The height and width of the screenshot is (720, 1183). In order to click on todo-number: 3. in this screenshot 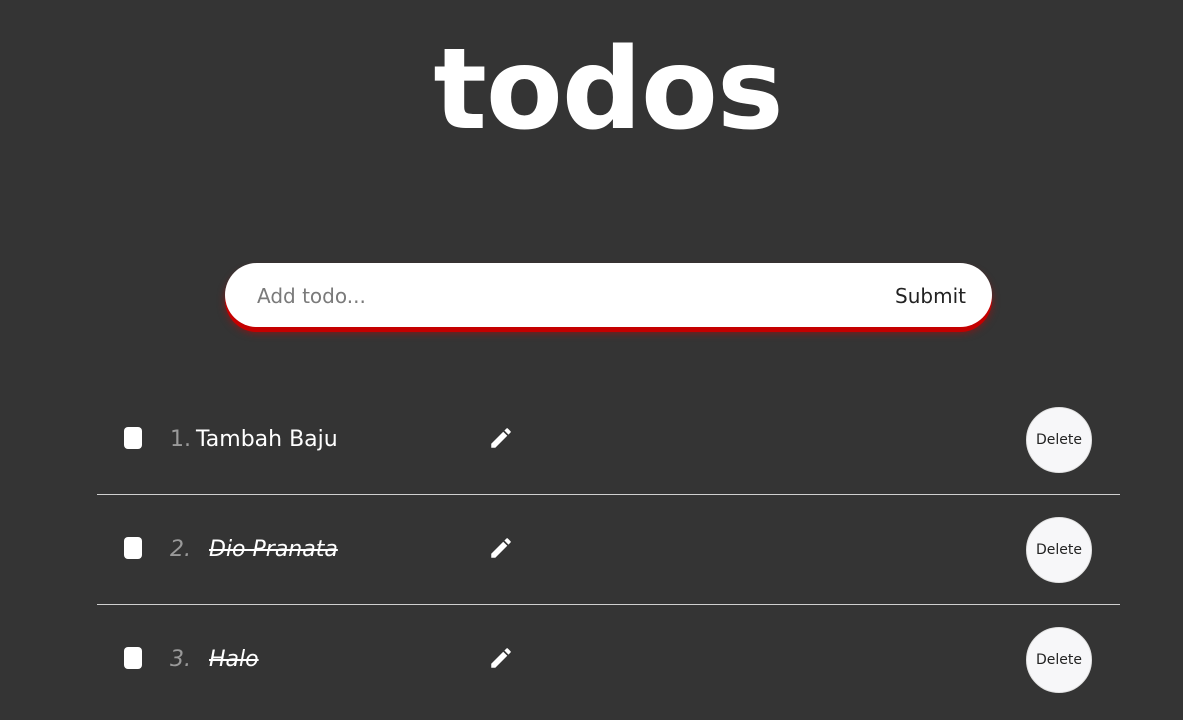, I will do `click(180, 659)`.